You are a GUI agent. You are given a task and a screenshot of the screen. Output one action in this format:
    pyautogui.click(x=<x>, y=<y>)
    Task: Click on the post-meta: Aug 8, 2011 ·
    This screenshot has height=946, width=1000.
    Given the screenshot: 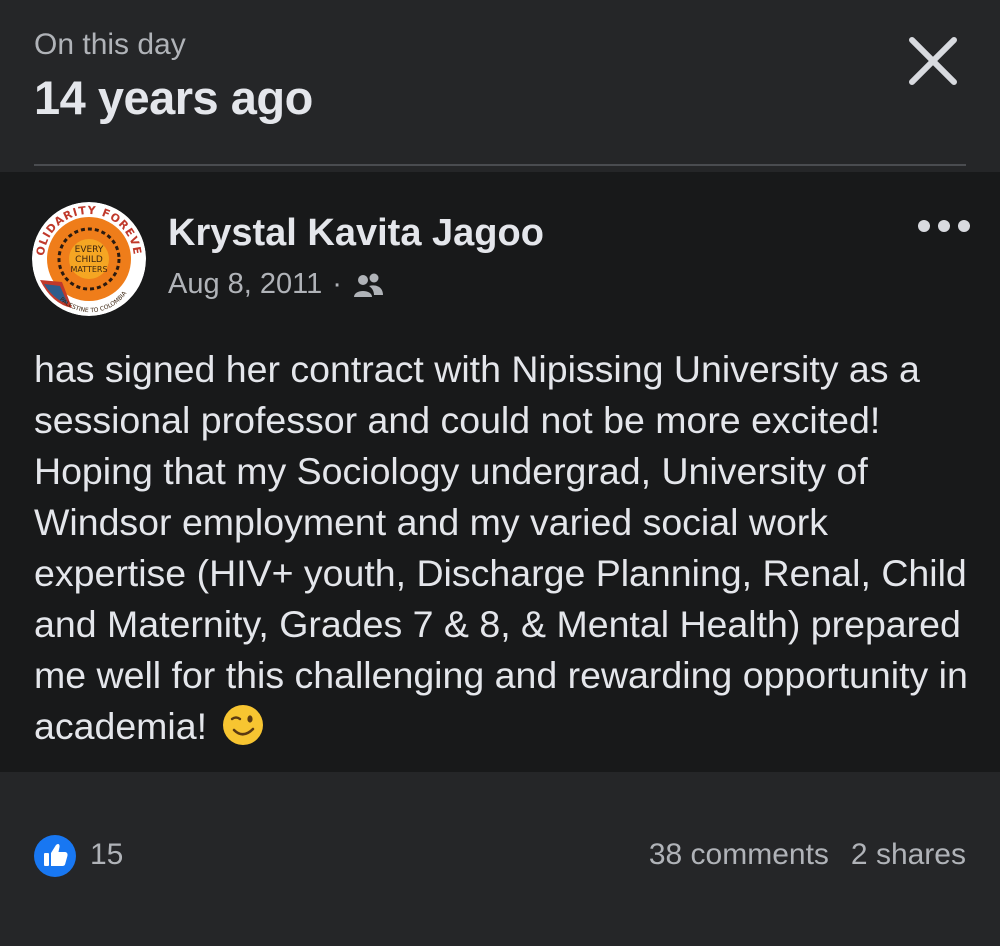 What is the action you would take?
    pyautogui.click(x=276, y=284)
    